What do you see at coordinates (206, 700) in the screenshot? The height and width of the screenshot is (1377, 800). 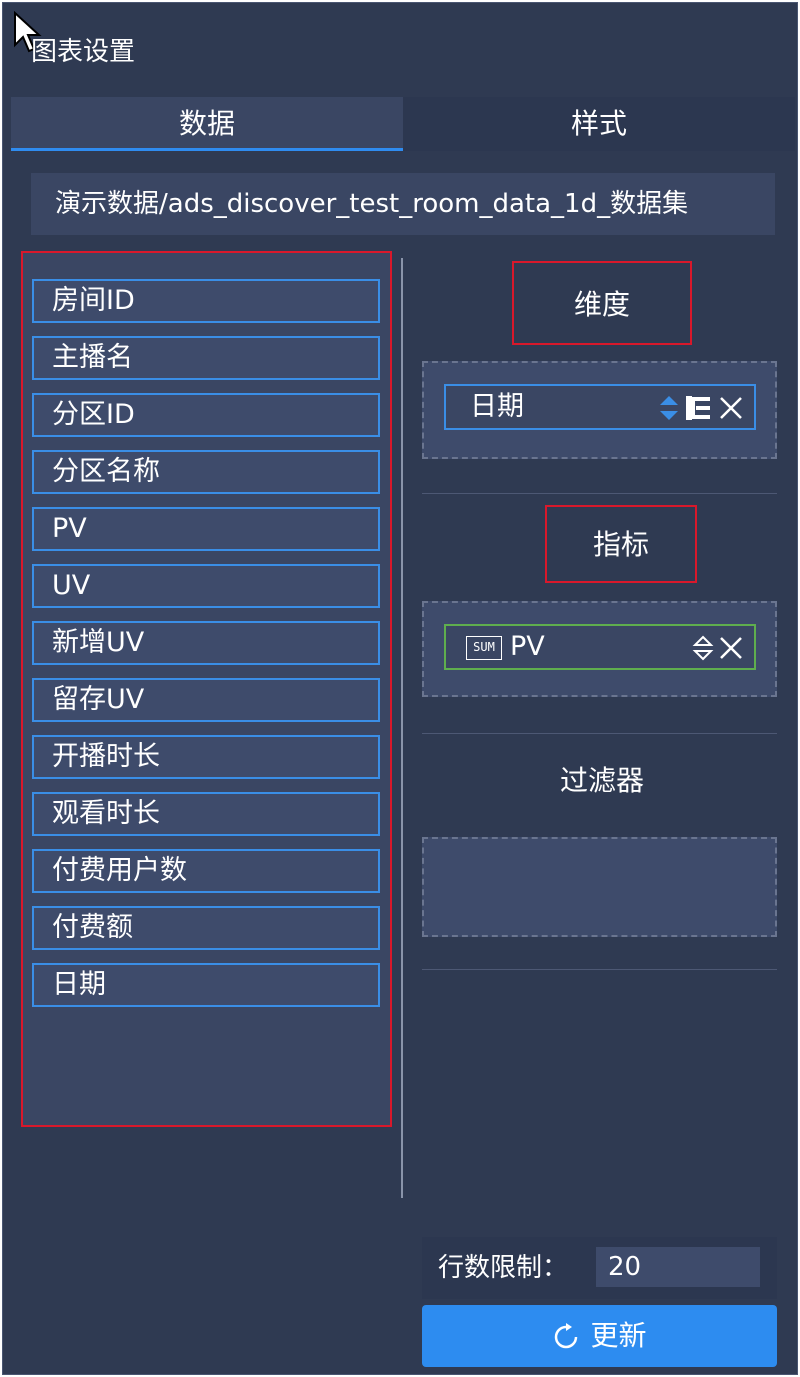 I see `field-item: 留存UV` at bounding box center [206, 700].